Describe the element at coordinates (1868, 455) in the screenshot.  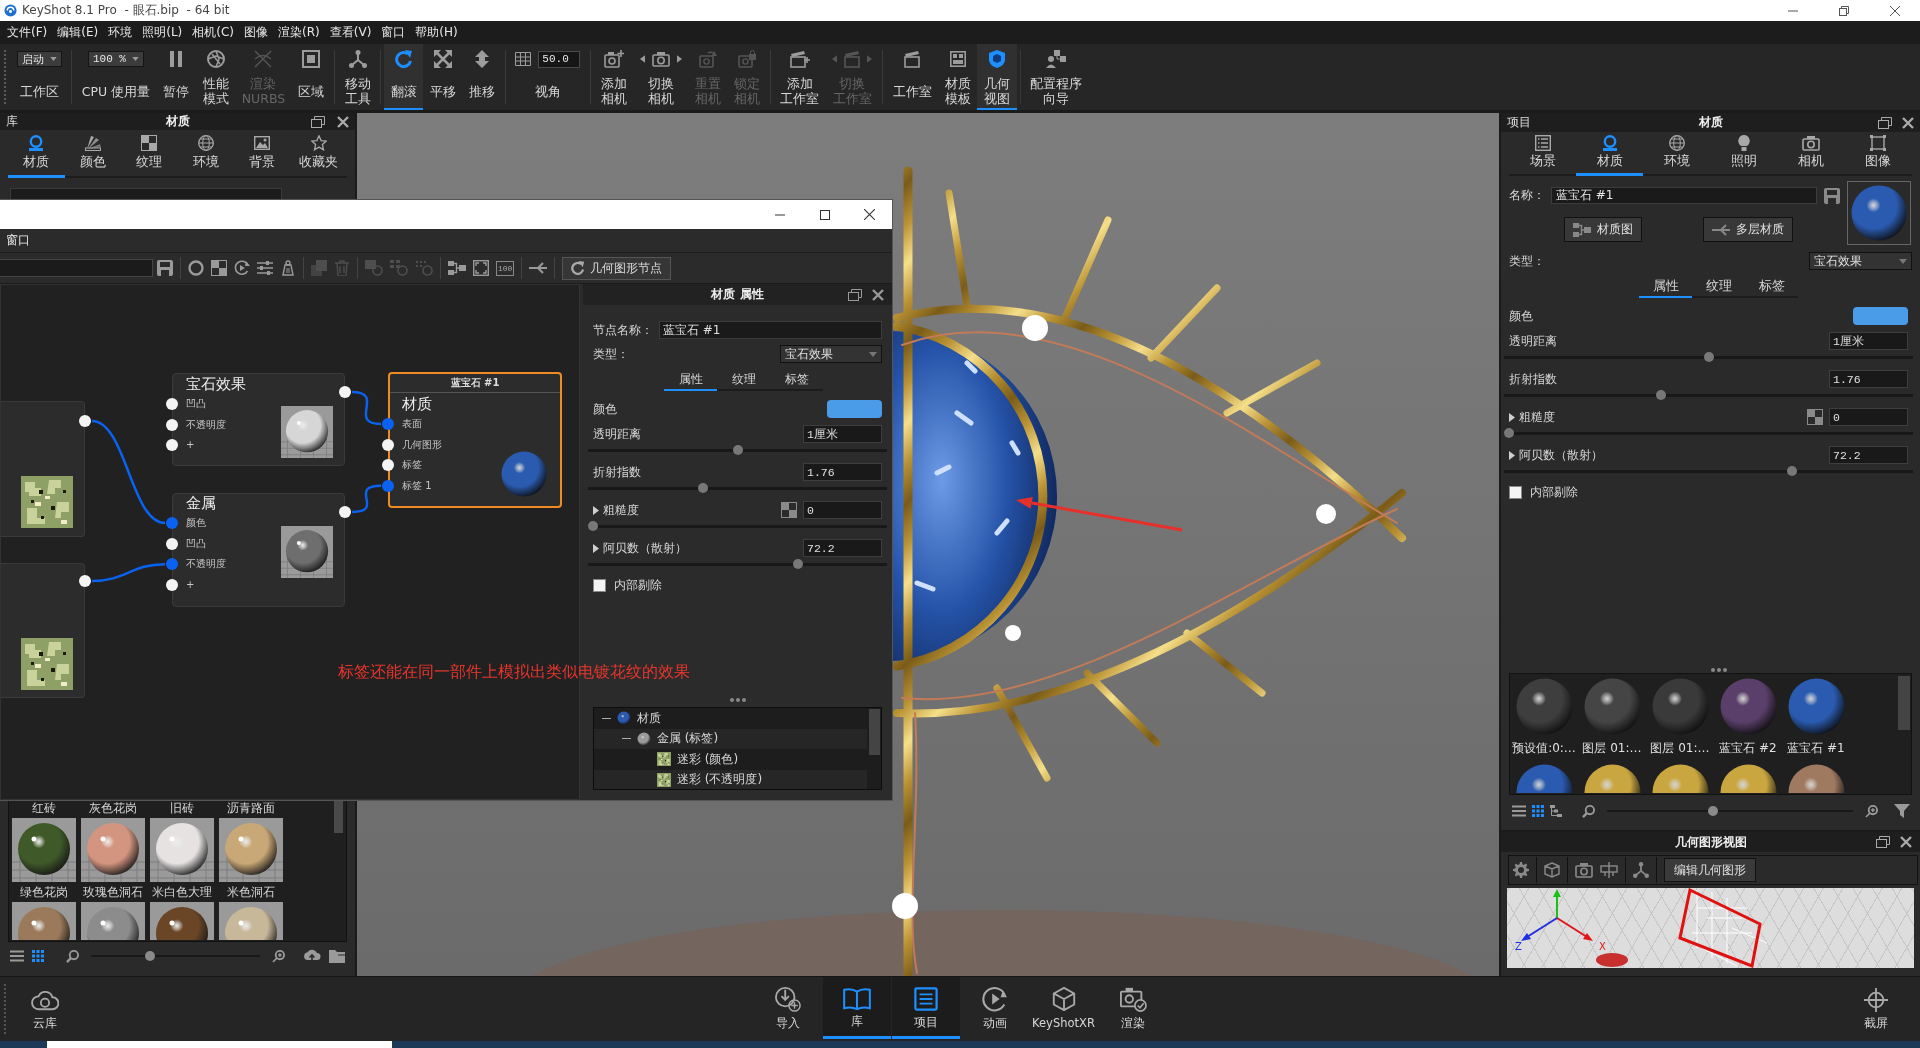
I see `value-field: 72.2` at that location.